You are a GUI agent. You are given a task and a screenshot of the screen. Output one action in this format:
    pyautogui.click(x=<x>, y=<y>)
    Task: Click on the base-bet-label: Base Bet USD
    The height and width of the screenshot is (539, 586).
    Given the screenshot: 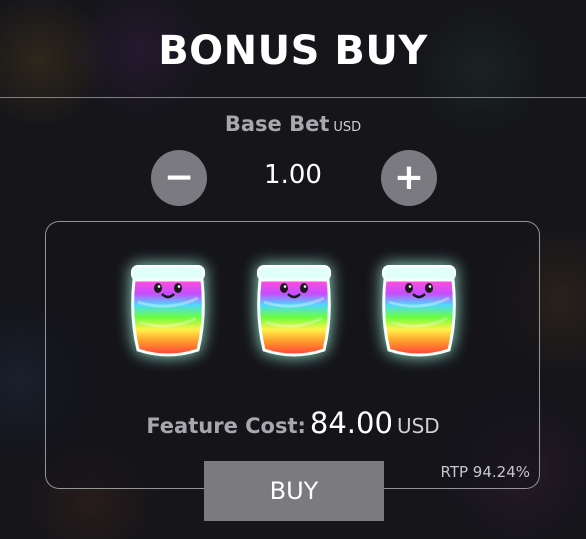 What is the action you would take?
    pyautogui.click(x=293, y=124)
    